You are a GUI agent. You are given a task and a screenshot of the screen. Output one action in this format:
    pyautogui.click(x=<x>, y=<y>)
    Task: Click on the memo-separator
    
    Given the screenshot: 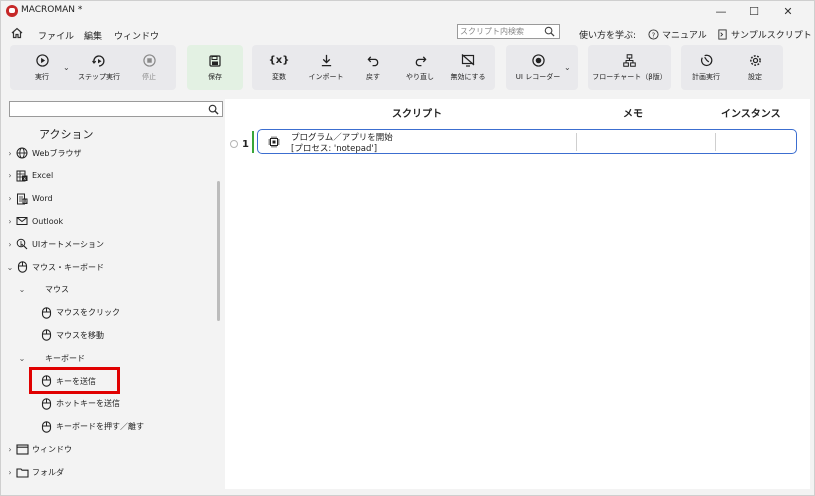 What is the action you would take?
    pyautogui.click(x=576, y=142)
    